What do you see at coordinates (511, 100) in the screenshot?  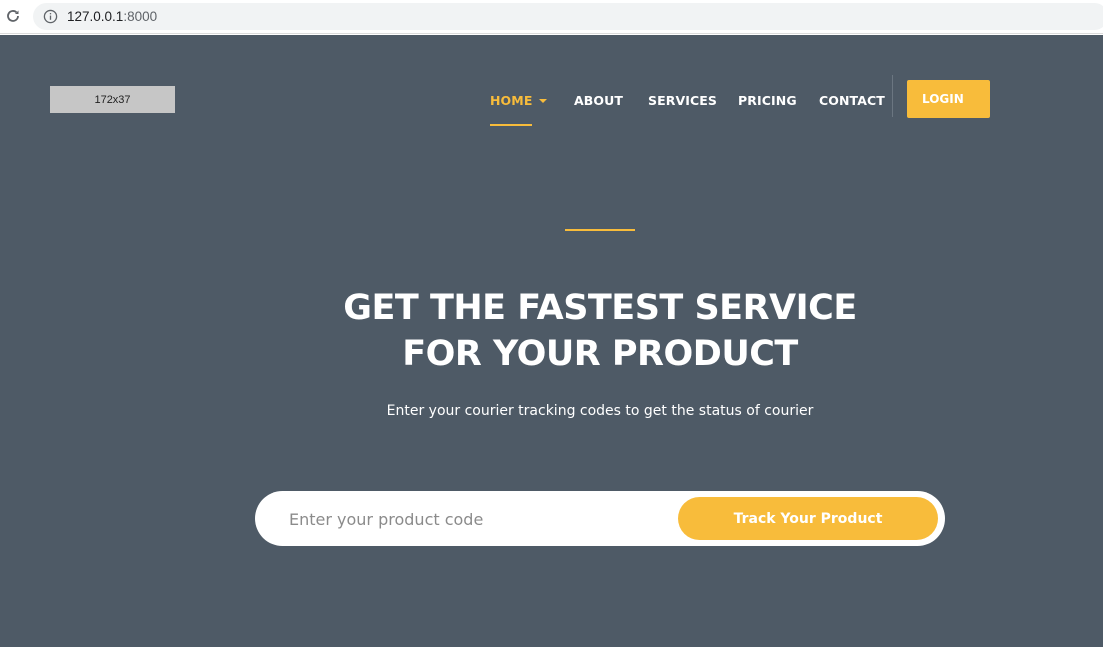 I see `nav-home-label: HOME` at bounding box center [511, 100].